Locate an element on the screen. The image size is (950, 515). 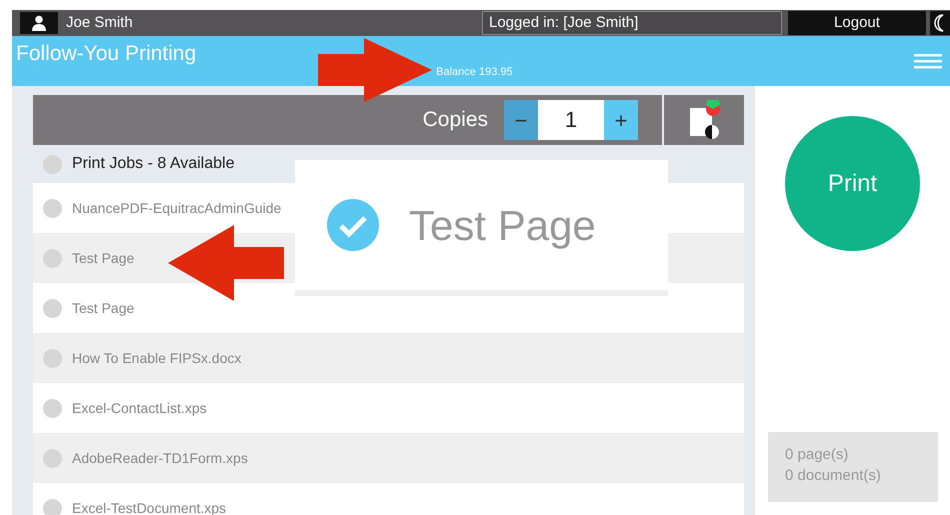
copies-label: Copies is located at coordinates (455, 120).